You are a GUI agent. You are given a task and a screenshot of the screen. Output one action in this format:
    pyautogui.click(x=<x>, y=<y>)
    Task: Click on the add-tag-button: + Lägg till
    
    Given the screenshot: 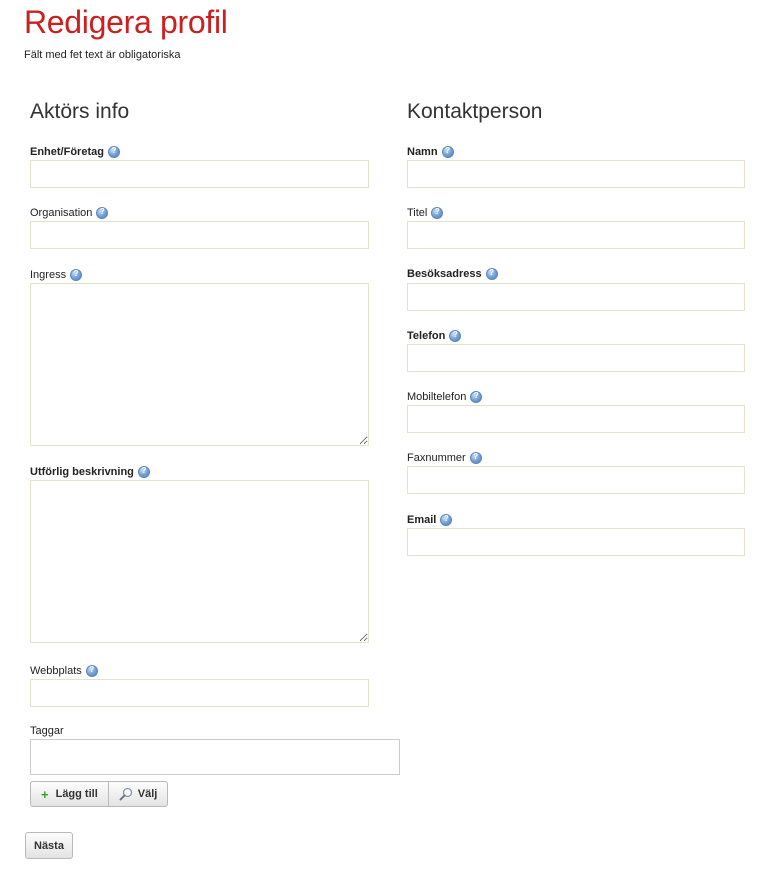 What is the action you would take?
    pyautogui.click(x=69, y=794)
    